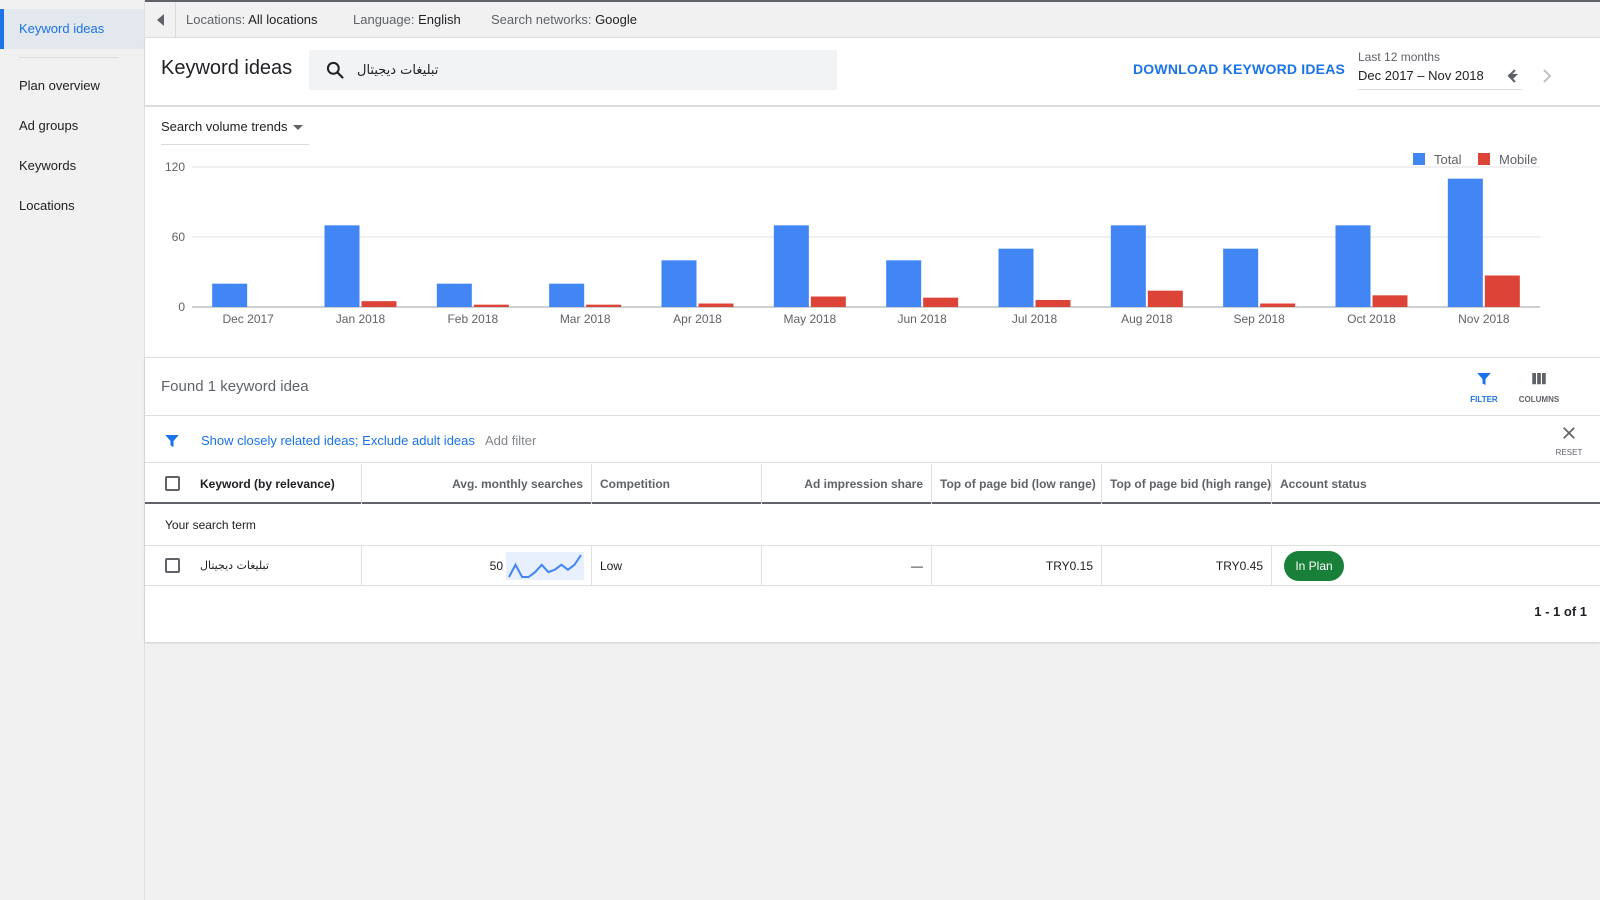 The image size is (1600, 900). I want to click on arrow-left-icon, so click(160, 20).